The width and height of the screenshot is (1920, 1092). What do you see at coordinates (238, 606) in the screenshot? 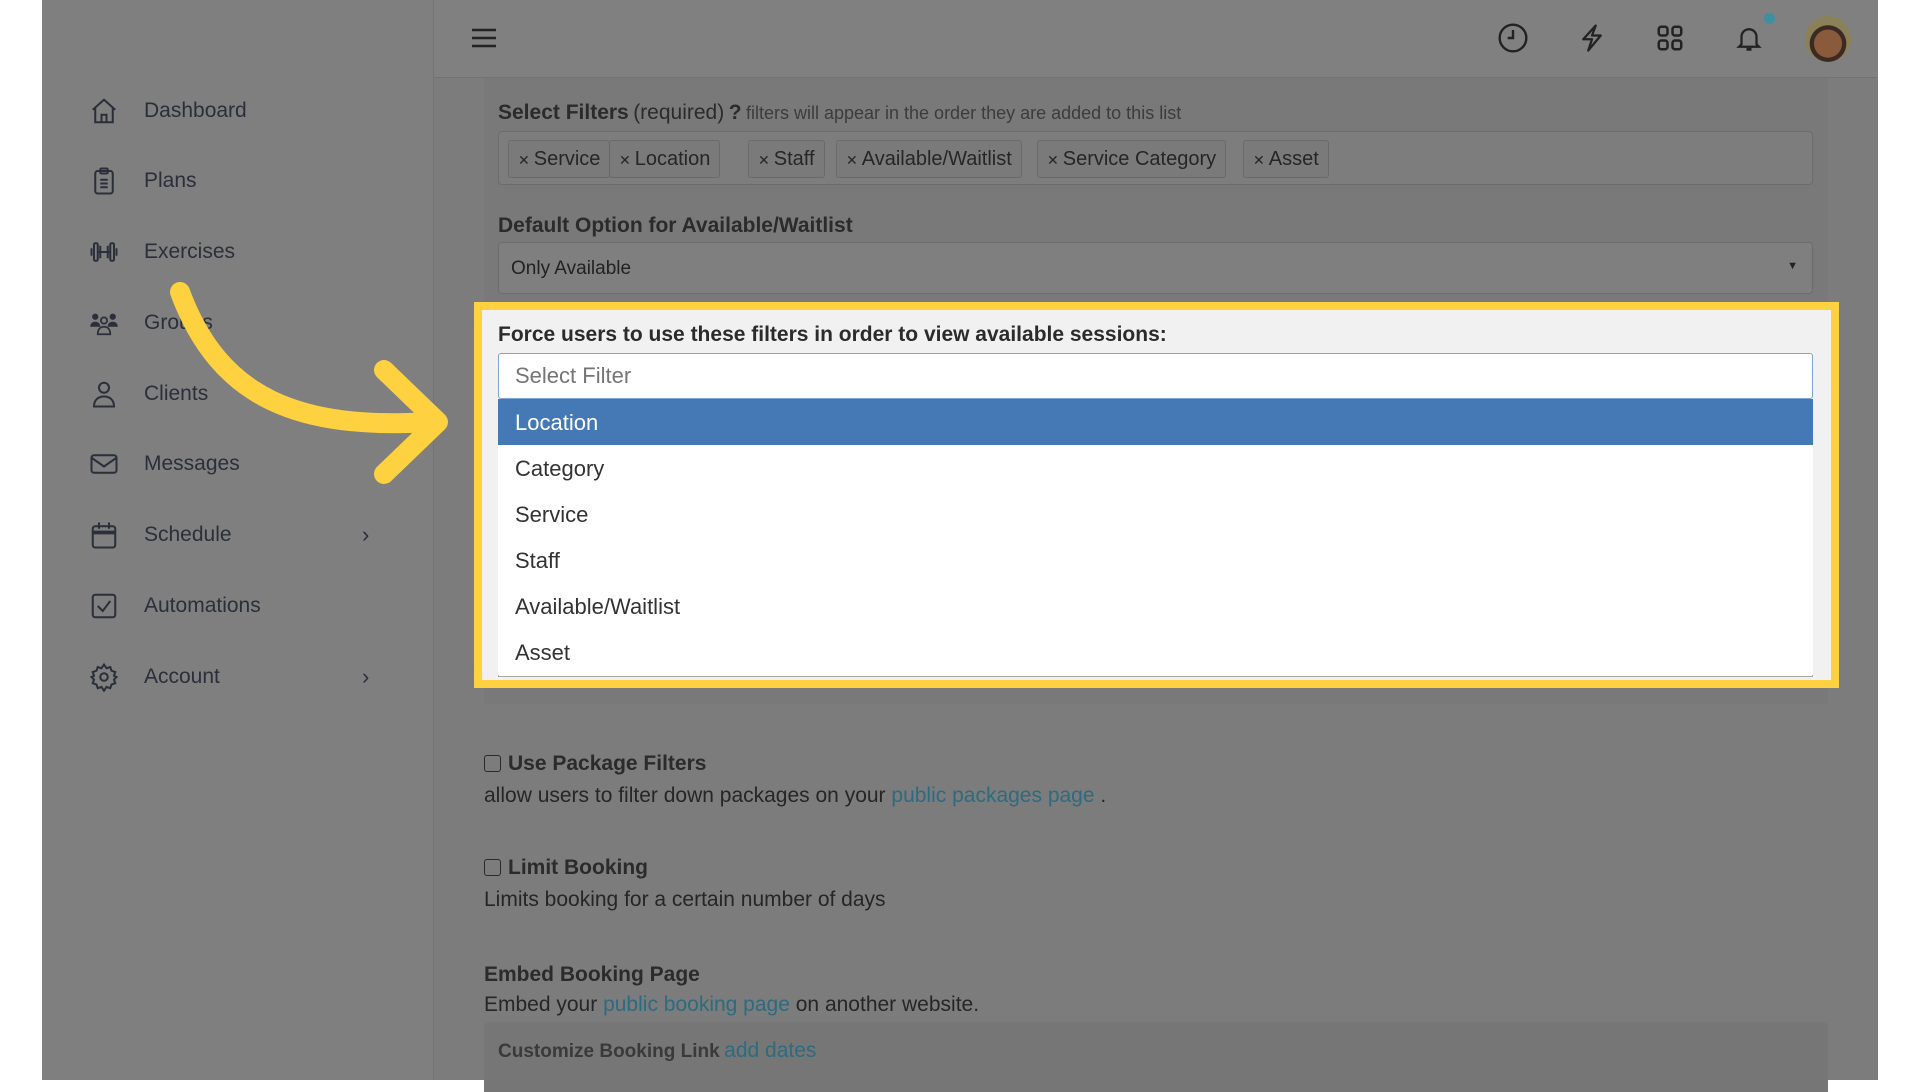
I see `sidebar-item-automations: Automations` at bounding box center [238, 606].